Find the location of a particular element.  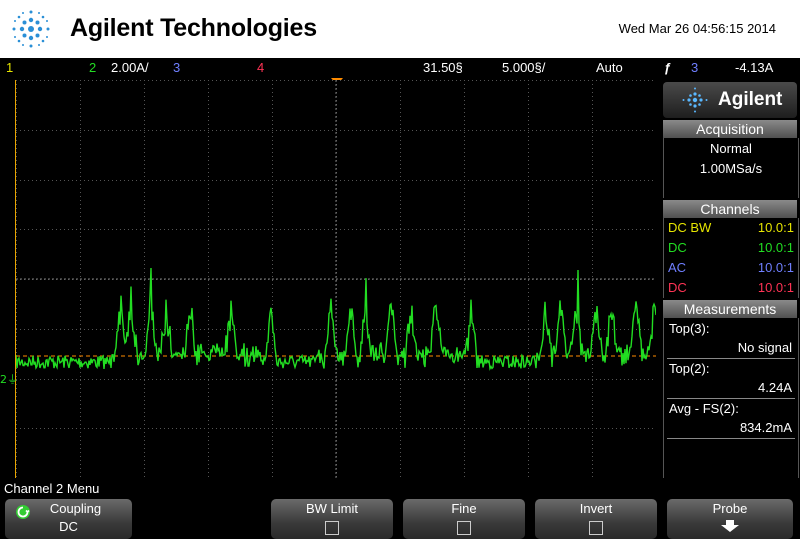

sample-rate: 1.00MSa/s is located at coordinates (731, 168).